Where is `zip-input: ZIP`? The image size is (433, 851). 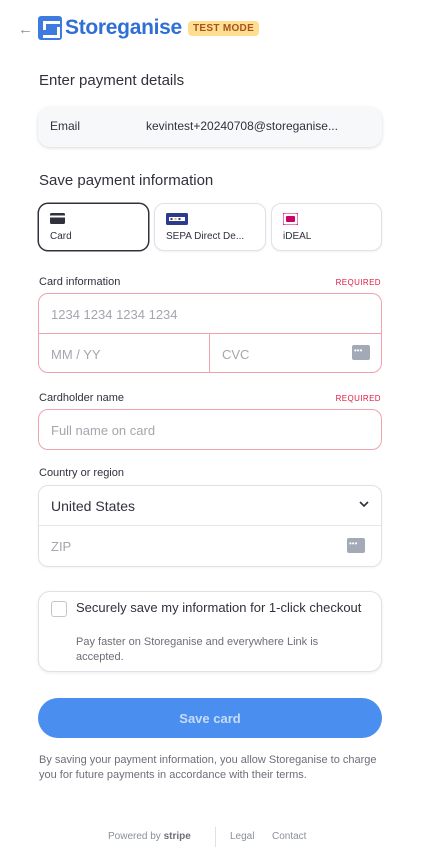
zip-input: ZIP is located at coordinates (210, 546).